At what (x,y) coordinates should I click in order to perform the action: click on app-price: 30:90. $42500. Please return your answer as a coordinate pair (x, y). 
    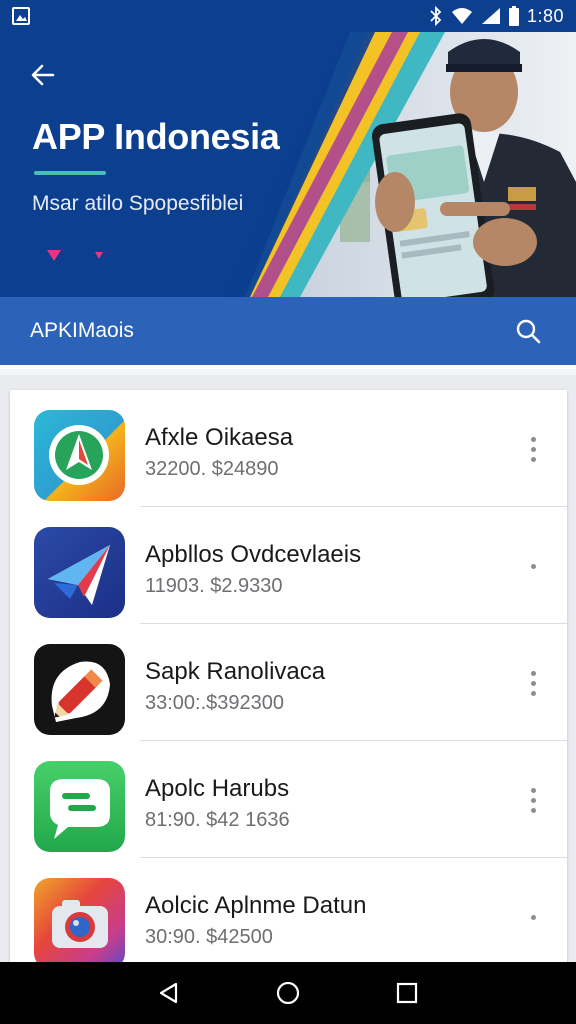
    Looking at the image, I should click on (209, 937).